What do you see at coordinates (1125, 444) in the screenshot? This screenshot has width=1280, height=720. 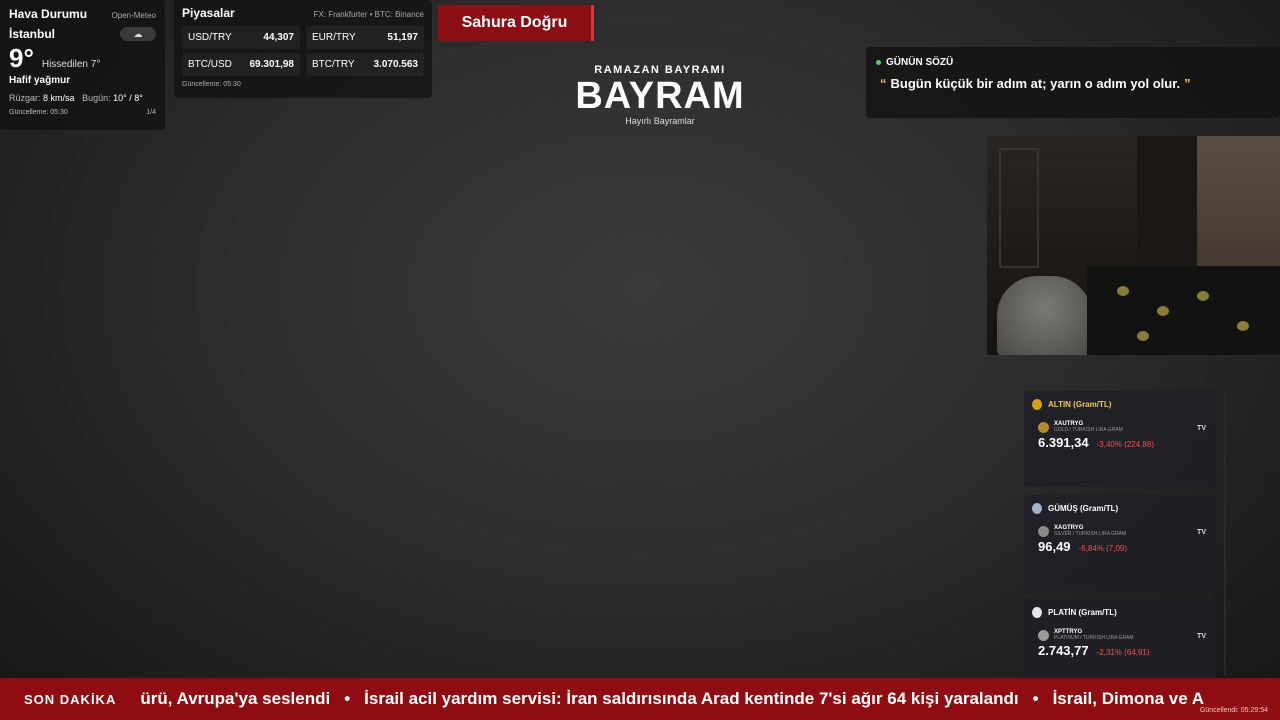 I see `metal-change: -3,40% (224,88)` at bounding box center [1125, 444].